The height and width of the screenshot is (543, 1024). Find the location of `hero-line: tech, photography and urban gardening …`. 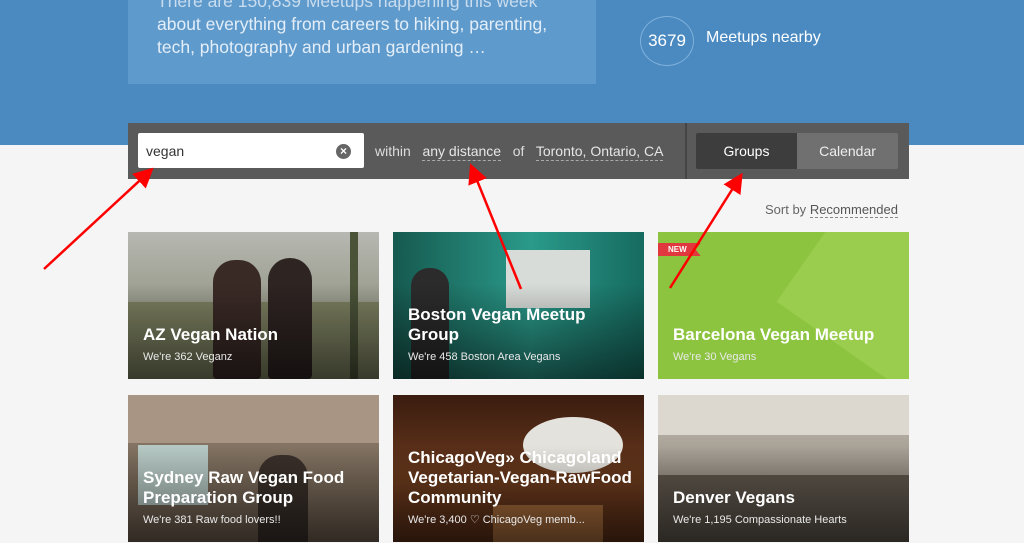

hero-line: tech, photography and urban gardening … is located at coordinates (321, 47).